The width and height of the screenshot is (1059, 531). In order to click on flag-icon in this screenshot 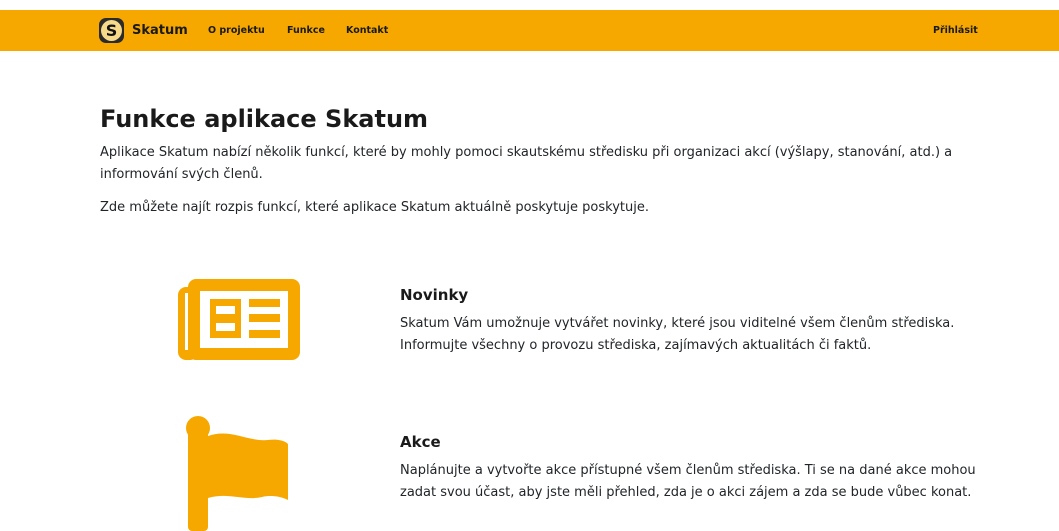, I will do `click(237, 473)`.